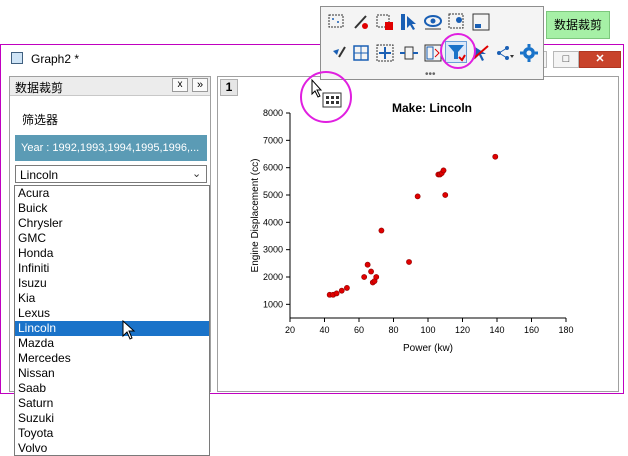 This screenshot has height=456, width=628. Describe the element at coordinates (529, 53) in the screenshot. I see `settings-icon` at that location.